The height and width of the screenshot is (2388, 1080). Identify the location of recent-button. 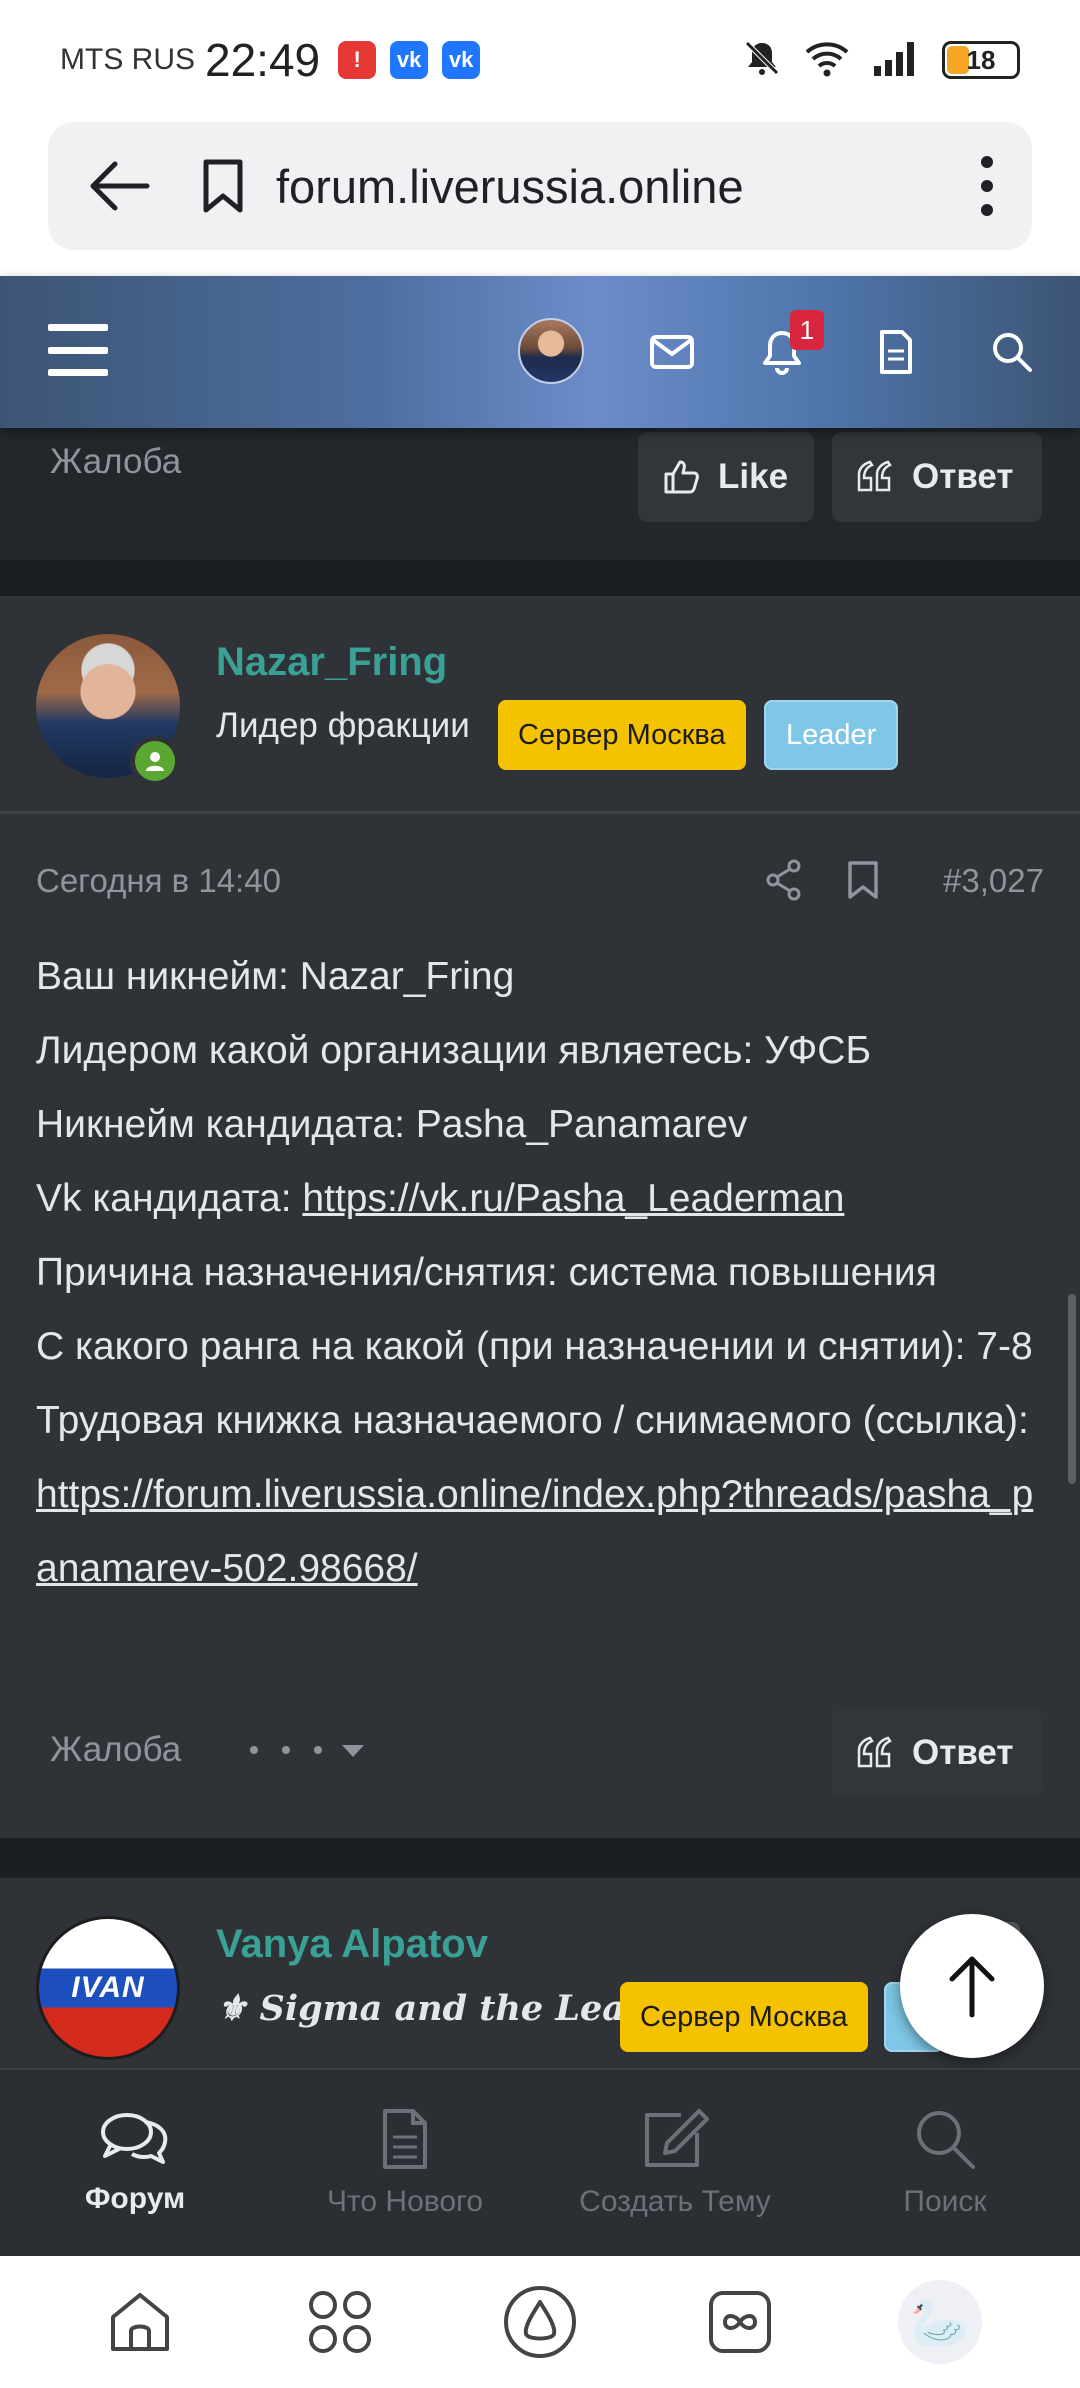
(740, 2322).